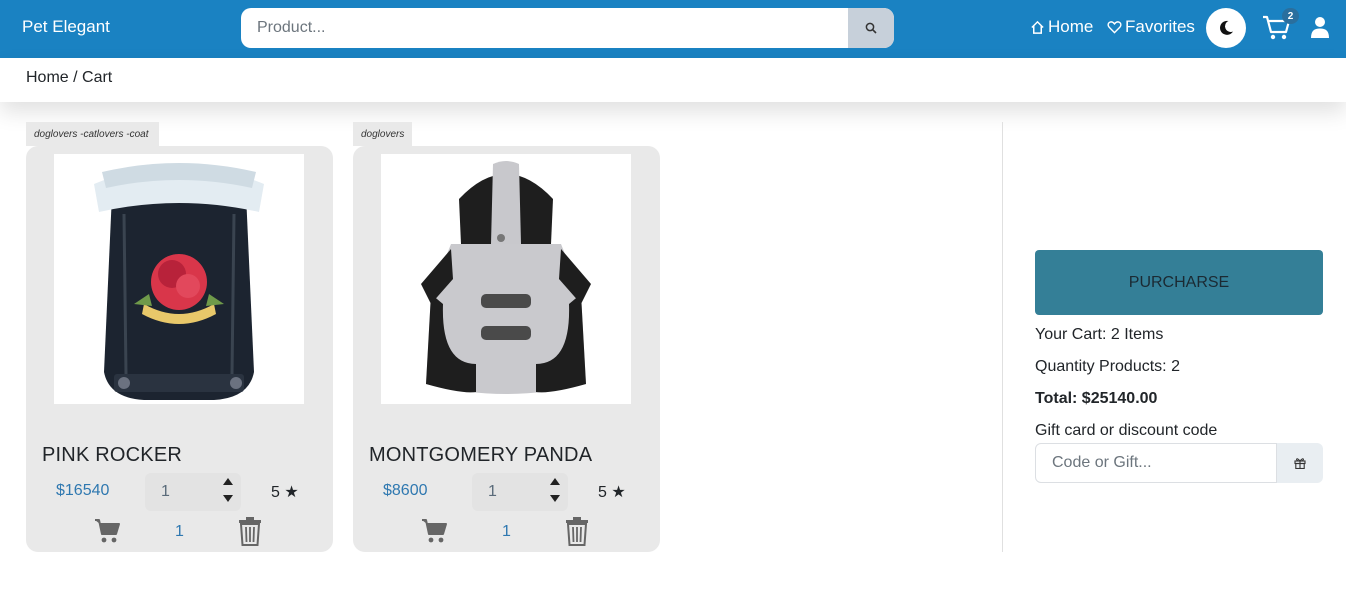 The width and height of the screenshot is (1346, 592). I want to click on column-divider, so click(1002, 337).